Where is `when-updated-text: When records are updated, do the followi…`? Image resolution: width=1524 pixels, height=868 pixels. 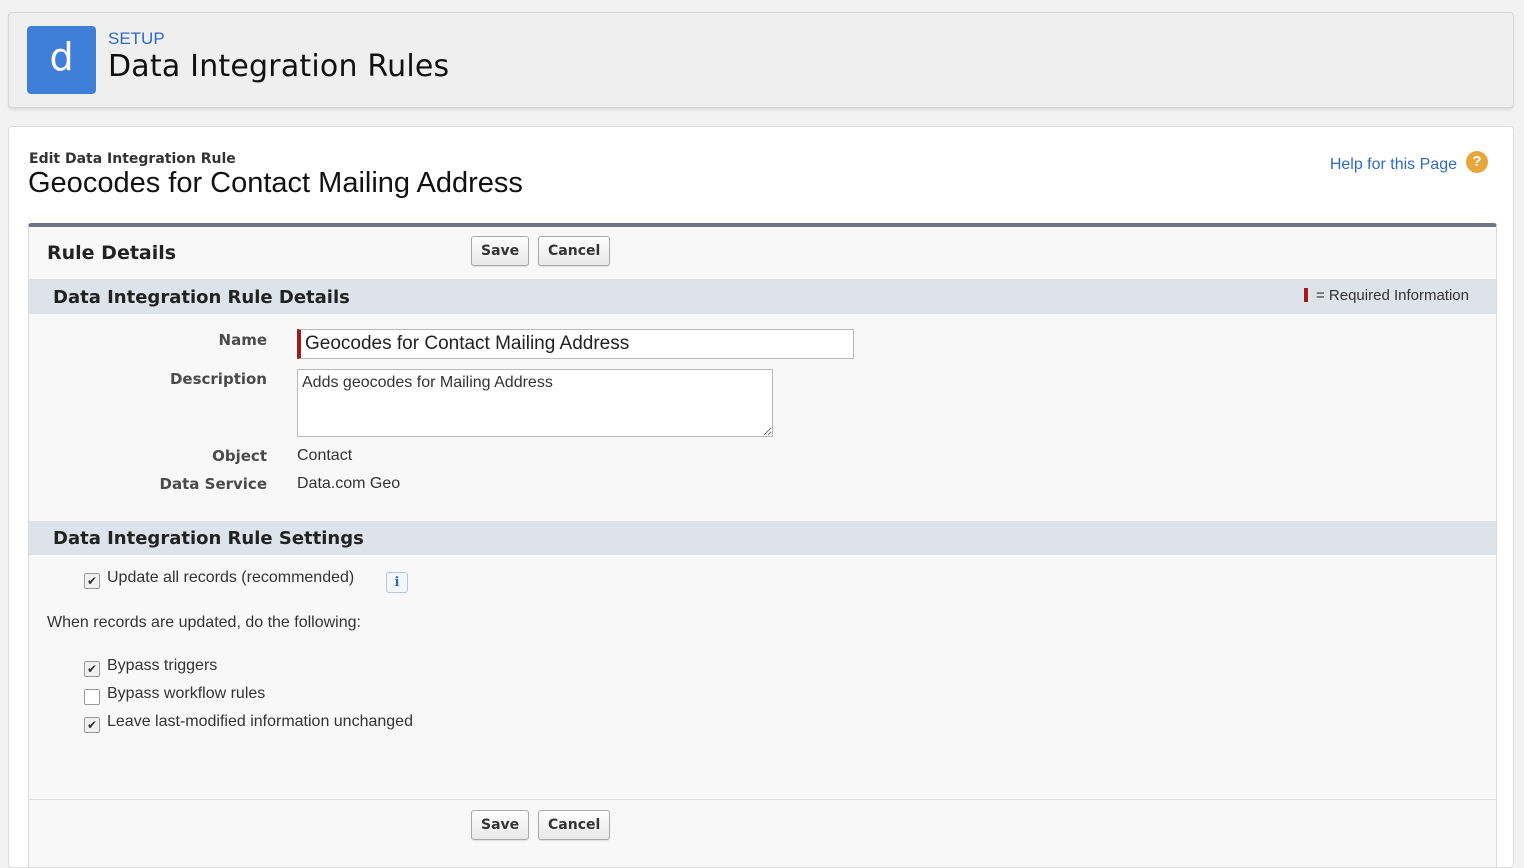
when-updated-text: When records are updated, do the followi… is located at coordinates (204, 622).